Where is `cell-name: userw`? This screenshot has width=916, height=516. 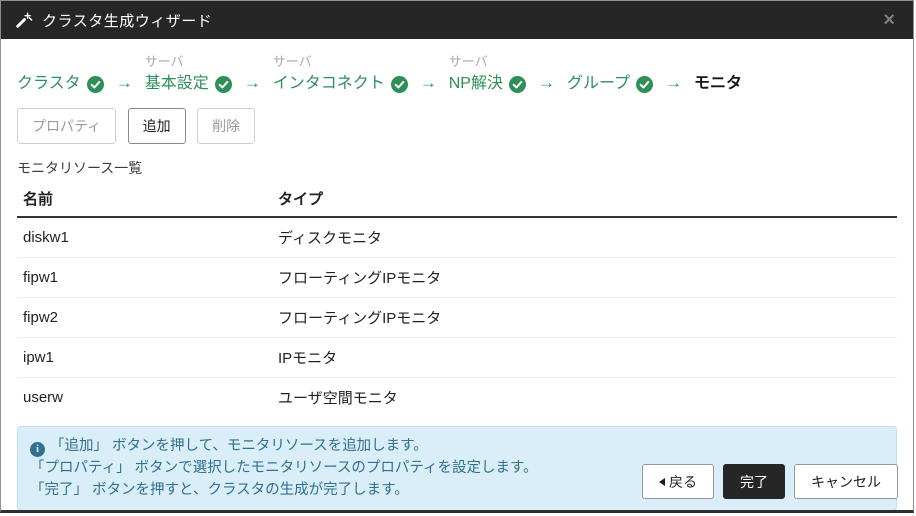
cell-name: userw is located at coordinates (43, 397).